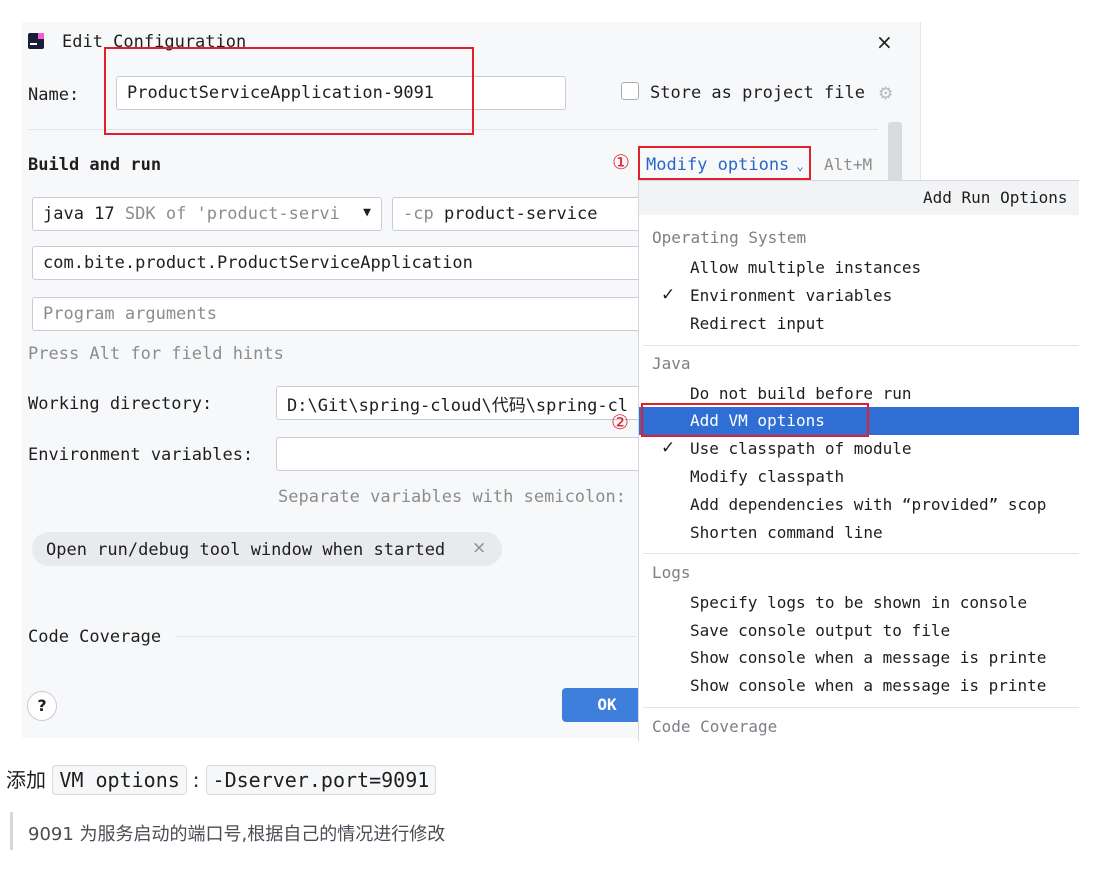 The image size is (1113, 880). Describe the element at coordinates (767, 476) in the screenshot. I see `option-label: Modify classpath` at that location.